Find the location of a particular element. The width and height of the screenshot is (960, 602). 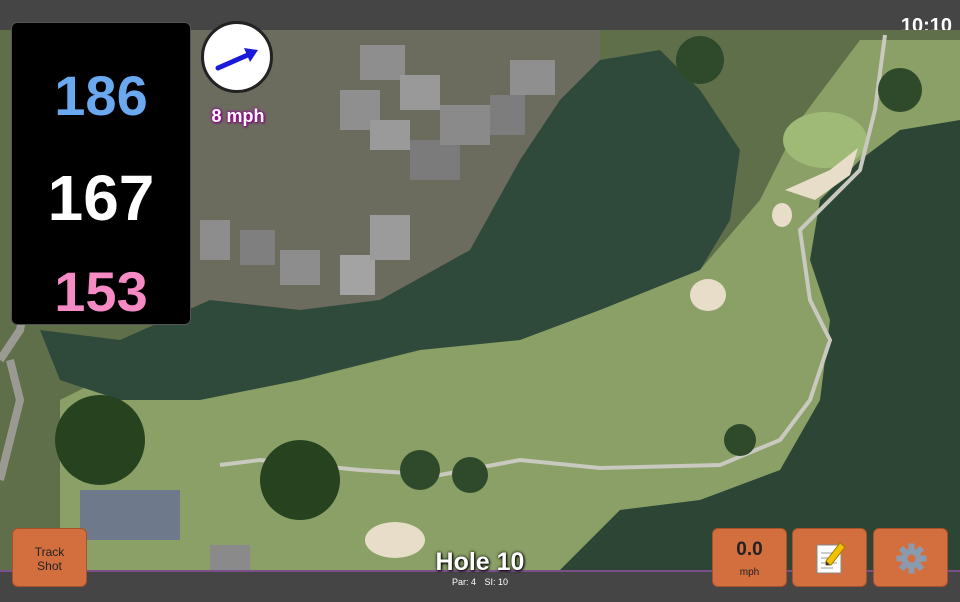

speed-button: 0.0 mph is located at coordinates (749, 557).